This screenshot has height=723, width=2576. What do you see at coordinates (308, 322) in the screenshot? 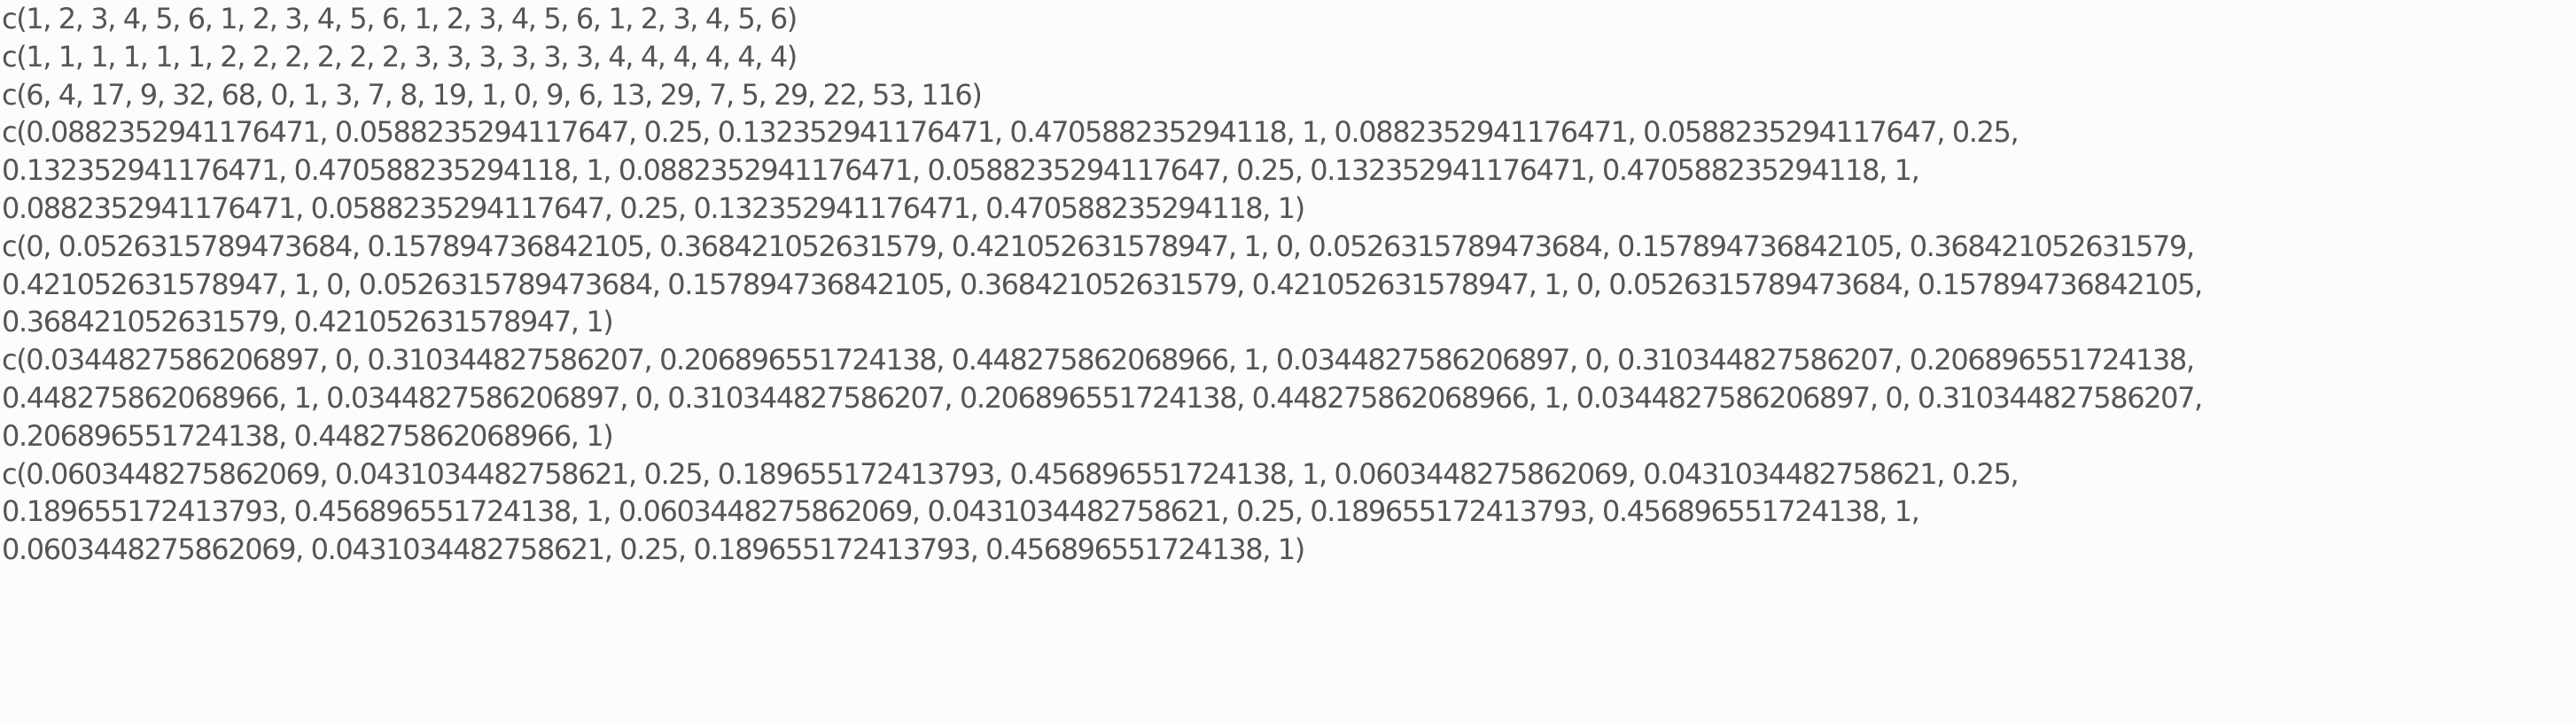
I see `output-line: 0.368421052631579, 0.421052631578947, 1)` at bounding box center [308, 322].